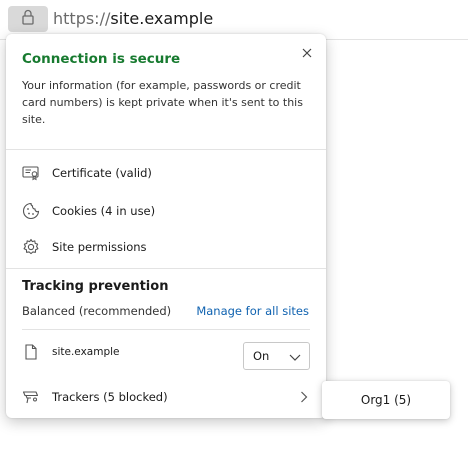 The image size is (468, 449). I want to click on chevron-right-icon, so click(304, 398).